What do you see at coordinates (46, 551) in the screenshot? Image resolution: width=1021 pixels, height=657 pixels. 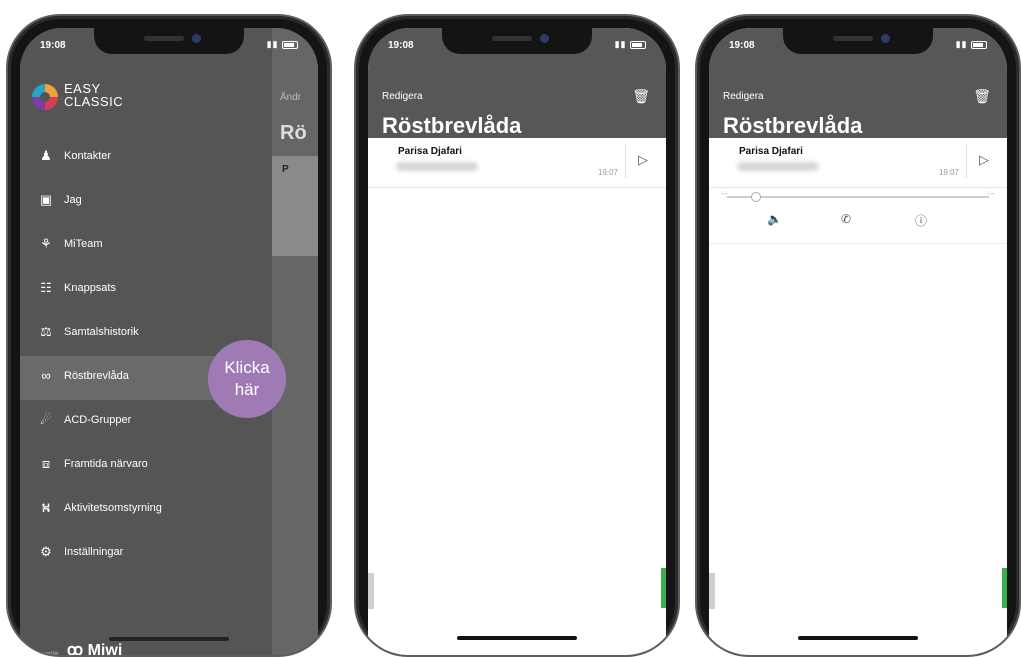 I see `settings-icon: ⚙` at bounding box center [46, 551].